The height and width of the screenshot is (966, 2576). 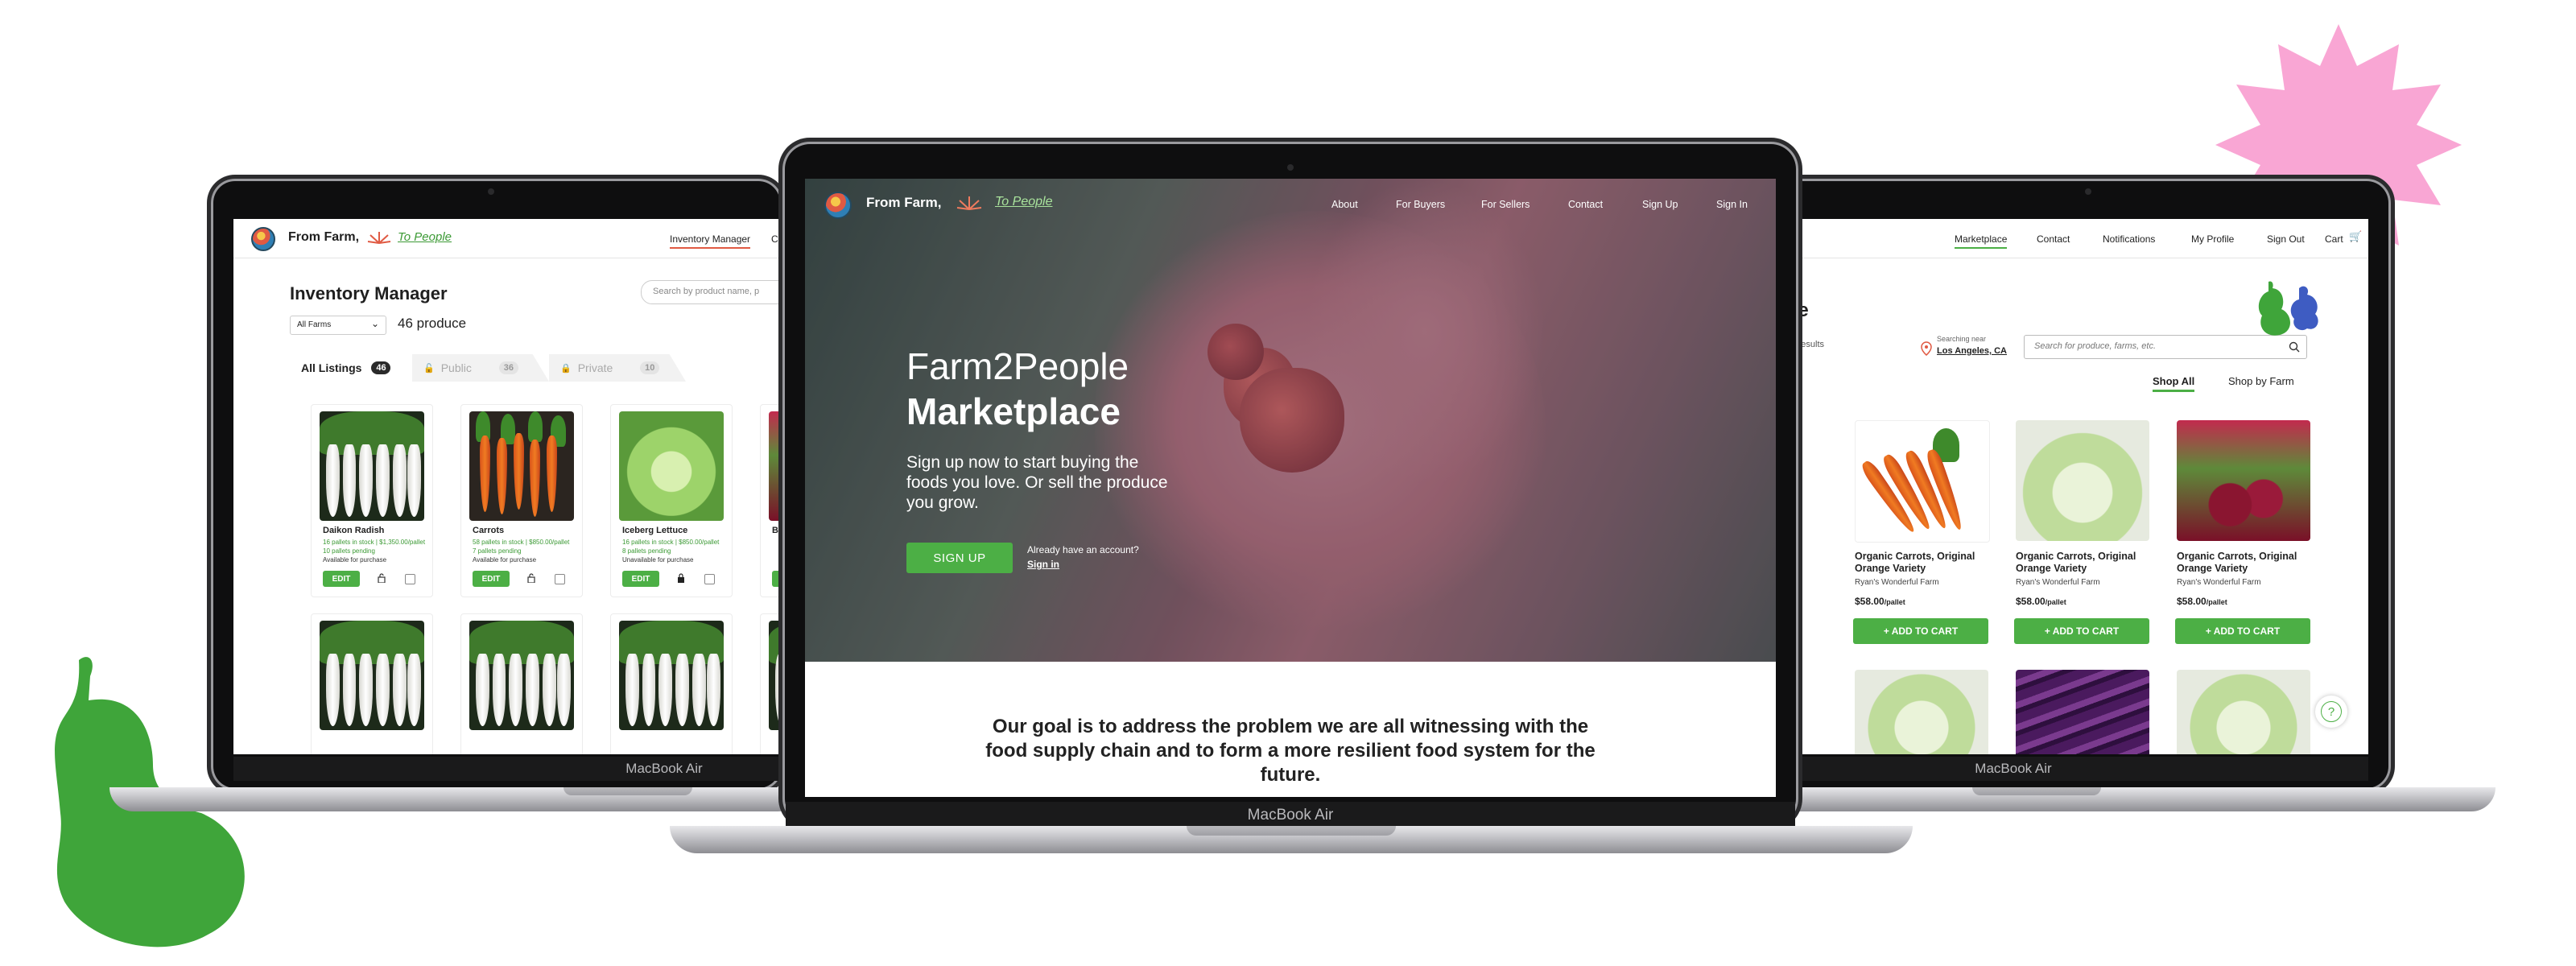 What do you see at coordinates (566, 368) in the screenshot?
I see `lock-icon: 🔒` at bounding box center [566, 368].